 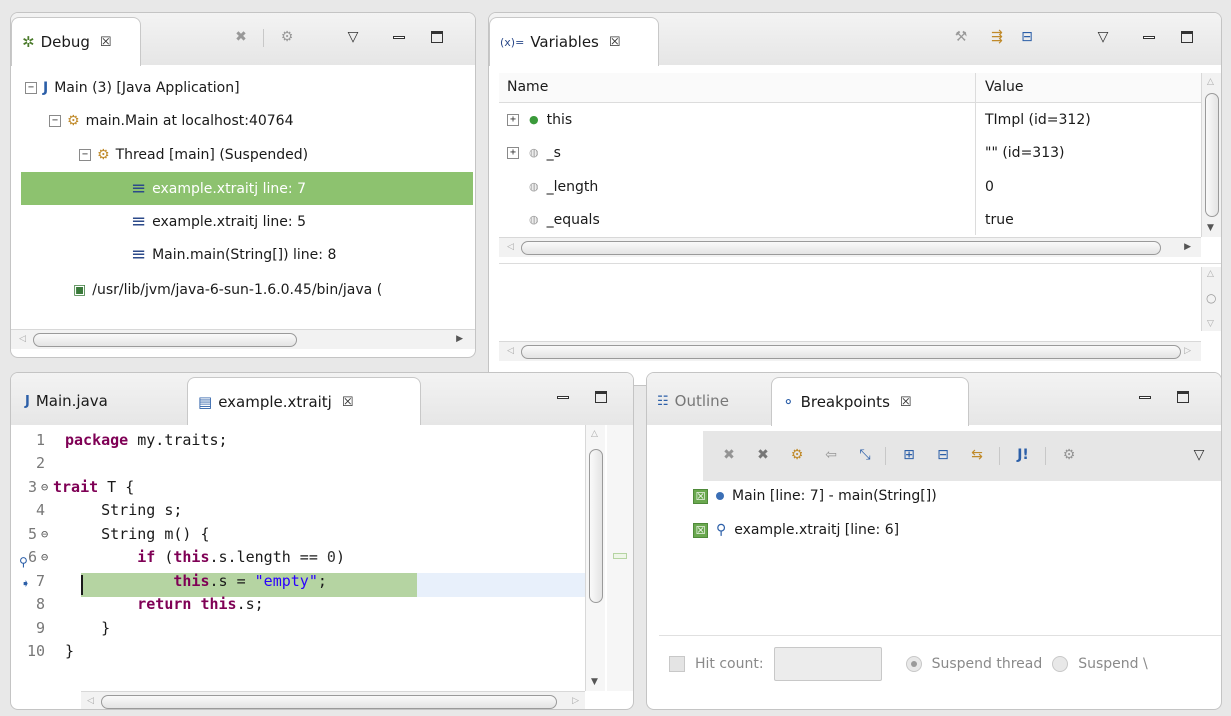 I want to click on detail-pane, so click(x=860, y=304).